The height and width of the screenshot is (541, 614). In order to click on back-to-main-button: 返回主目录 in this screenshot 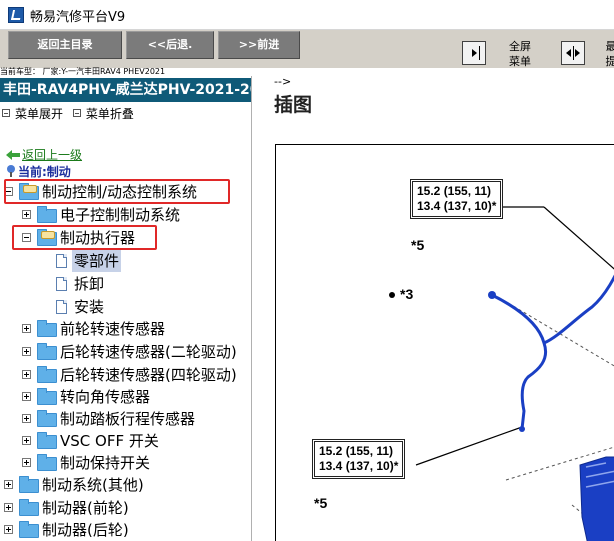, I will do `click(65, 45)`.